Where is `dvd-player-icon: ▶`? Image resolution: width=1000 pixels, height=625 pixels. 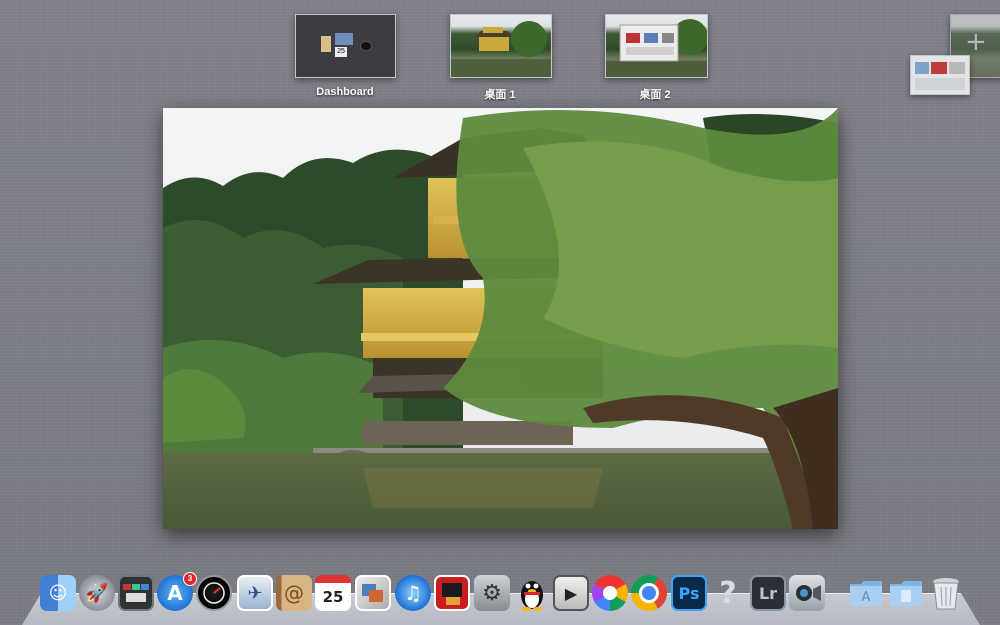 dvd-player-icon: ▶ is located at coordinates (571, 593).